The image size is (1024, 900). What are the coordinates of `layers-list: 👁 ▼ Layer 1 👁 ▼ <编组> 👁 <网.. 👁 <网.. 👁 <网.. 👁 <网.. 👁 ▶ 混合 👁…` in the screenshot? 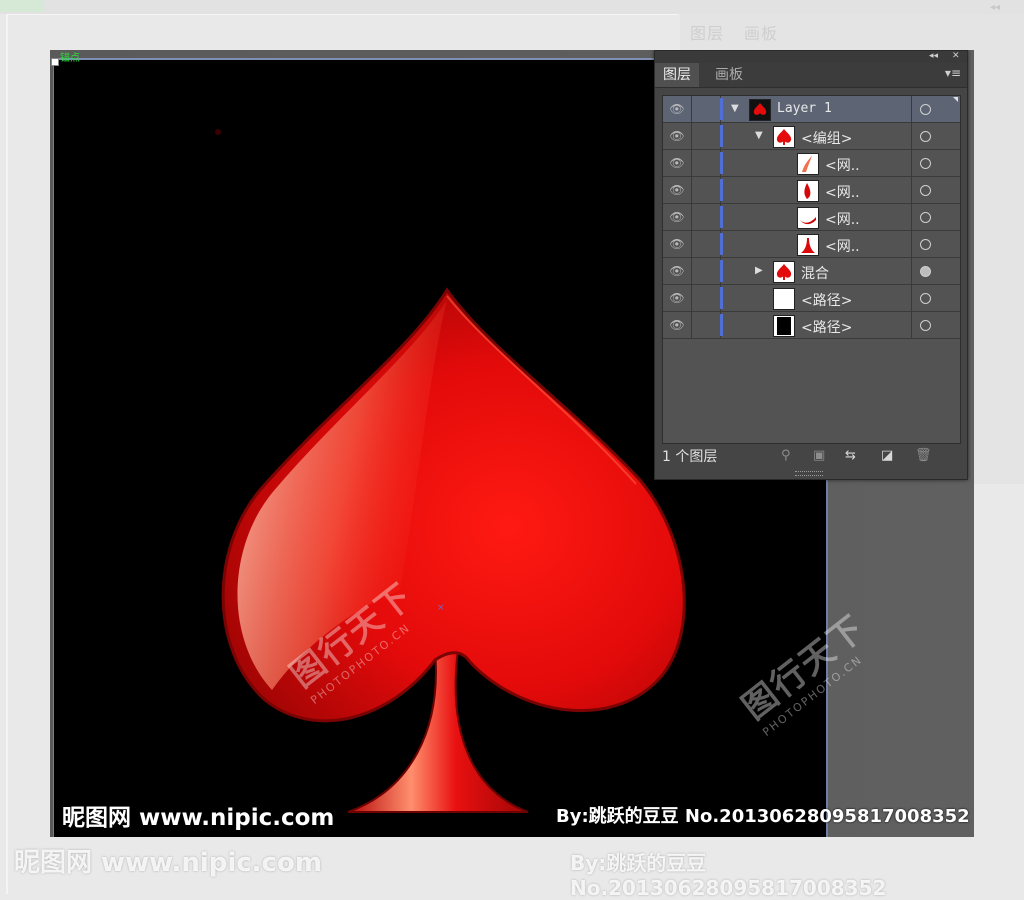 It's located at (811, 269).